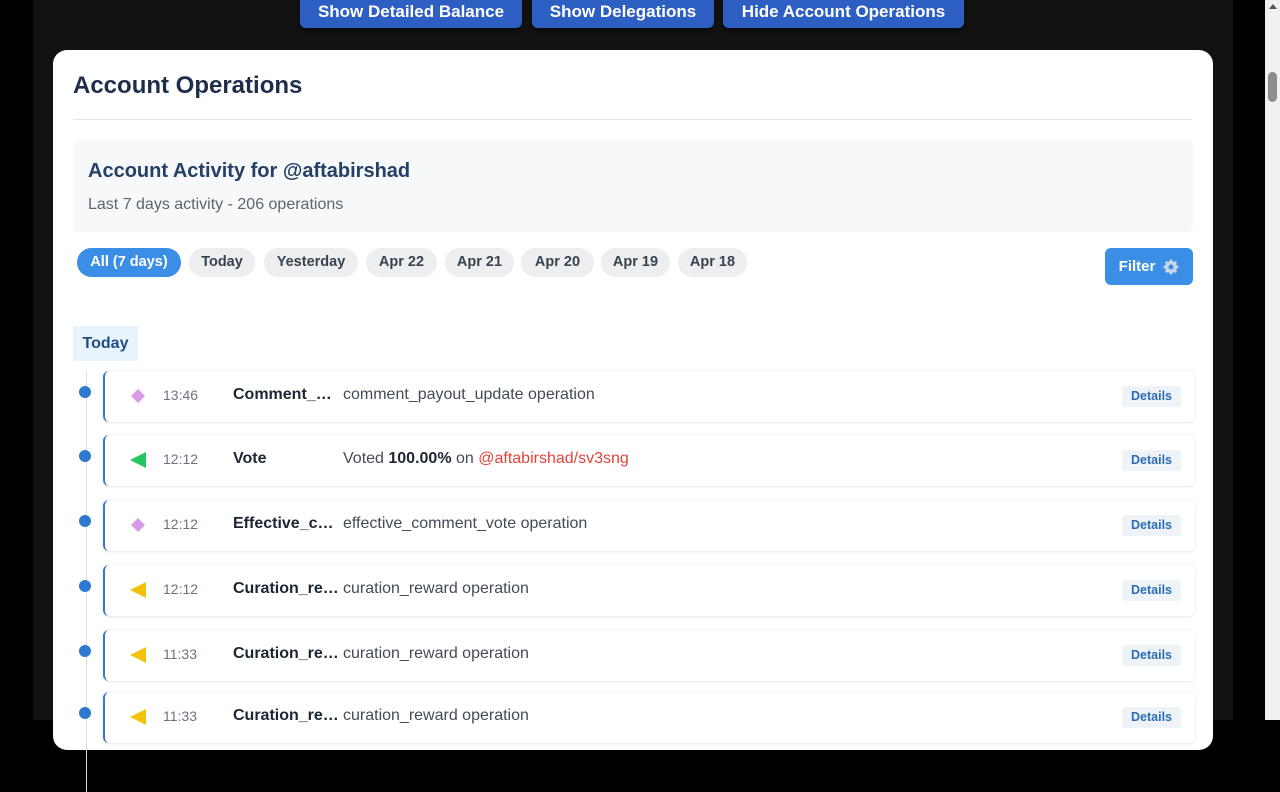 This screenshot has width=1280, height=792. What do you see at coordinates (843, 14) in the screenshot?
I see `hide-account-operations-button: Hide Account Operations` at bounding box center [843, 14].